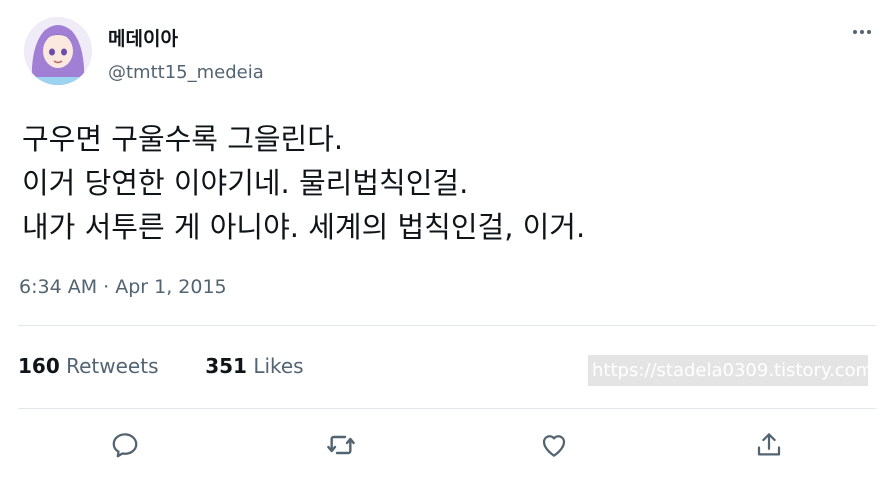 The image size is (894, 499). What do you see at coordinates (769, 445) in the screenshot?
I see `share-icon` at bounding box center [769, 445].